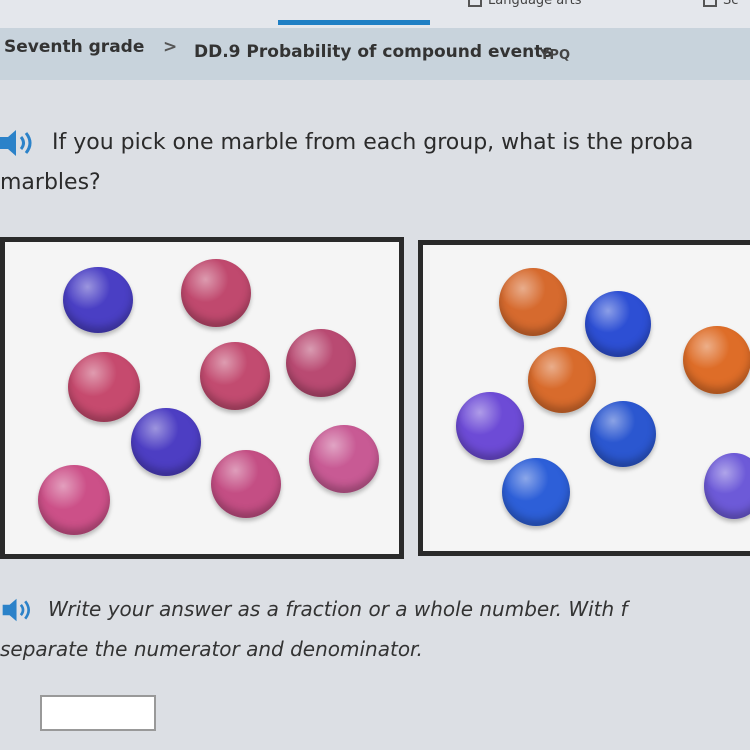 The width and height of the screenshot is (750, 750). I want to click on tab-language-arts: Language arts, so click(524, 4).